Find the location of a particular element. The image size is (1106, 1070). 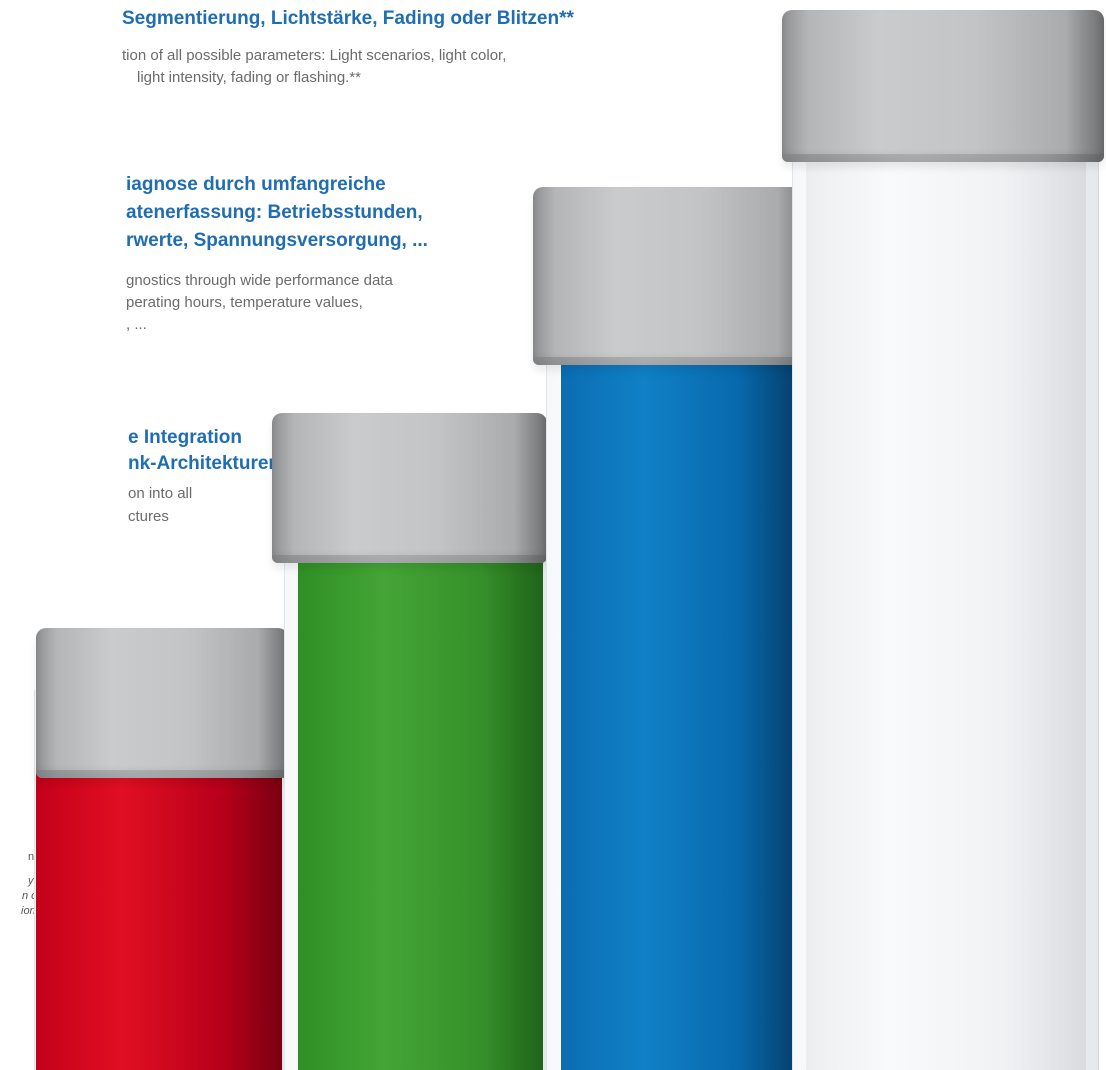

heading-2-line-2: atenerfassung: Betriebsstunden, is located at coordinates (274, 212).